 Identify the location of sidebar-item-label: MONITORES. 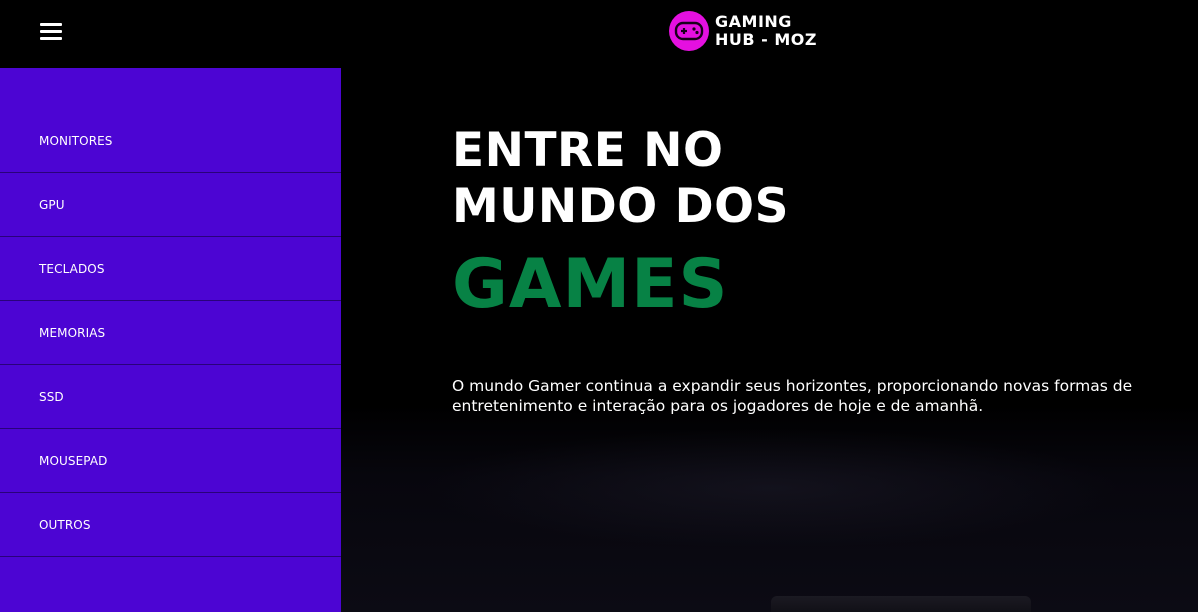
(76, 141).